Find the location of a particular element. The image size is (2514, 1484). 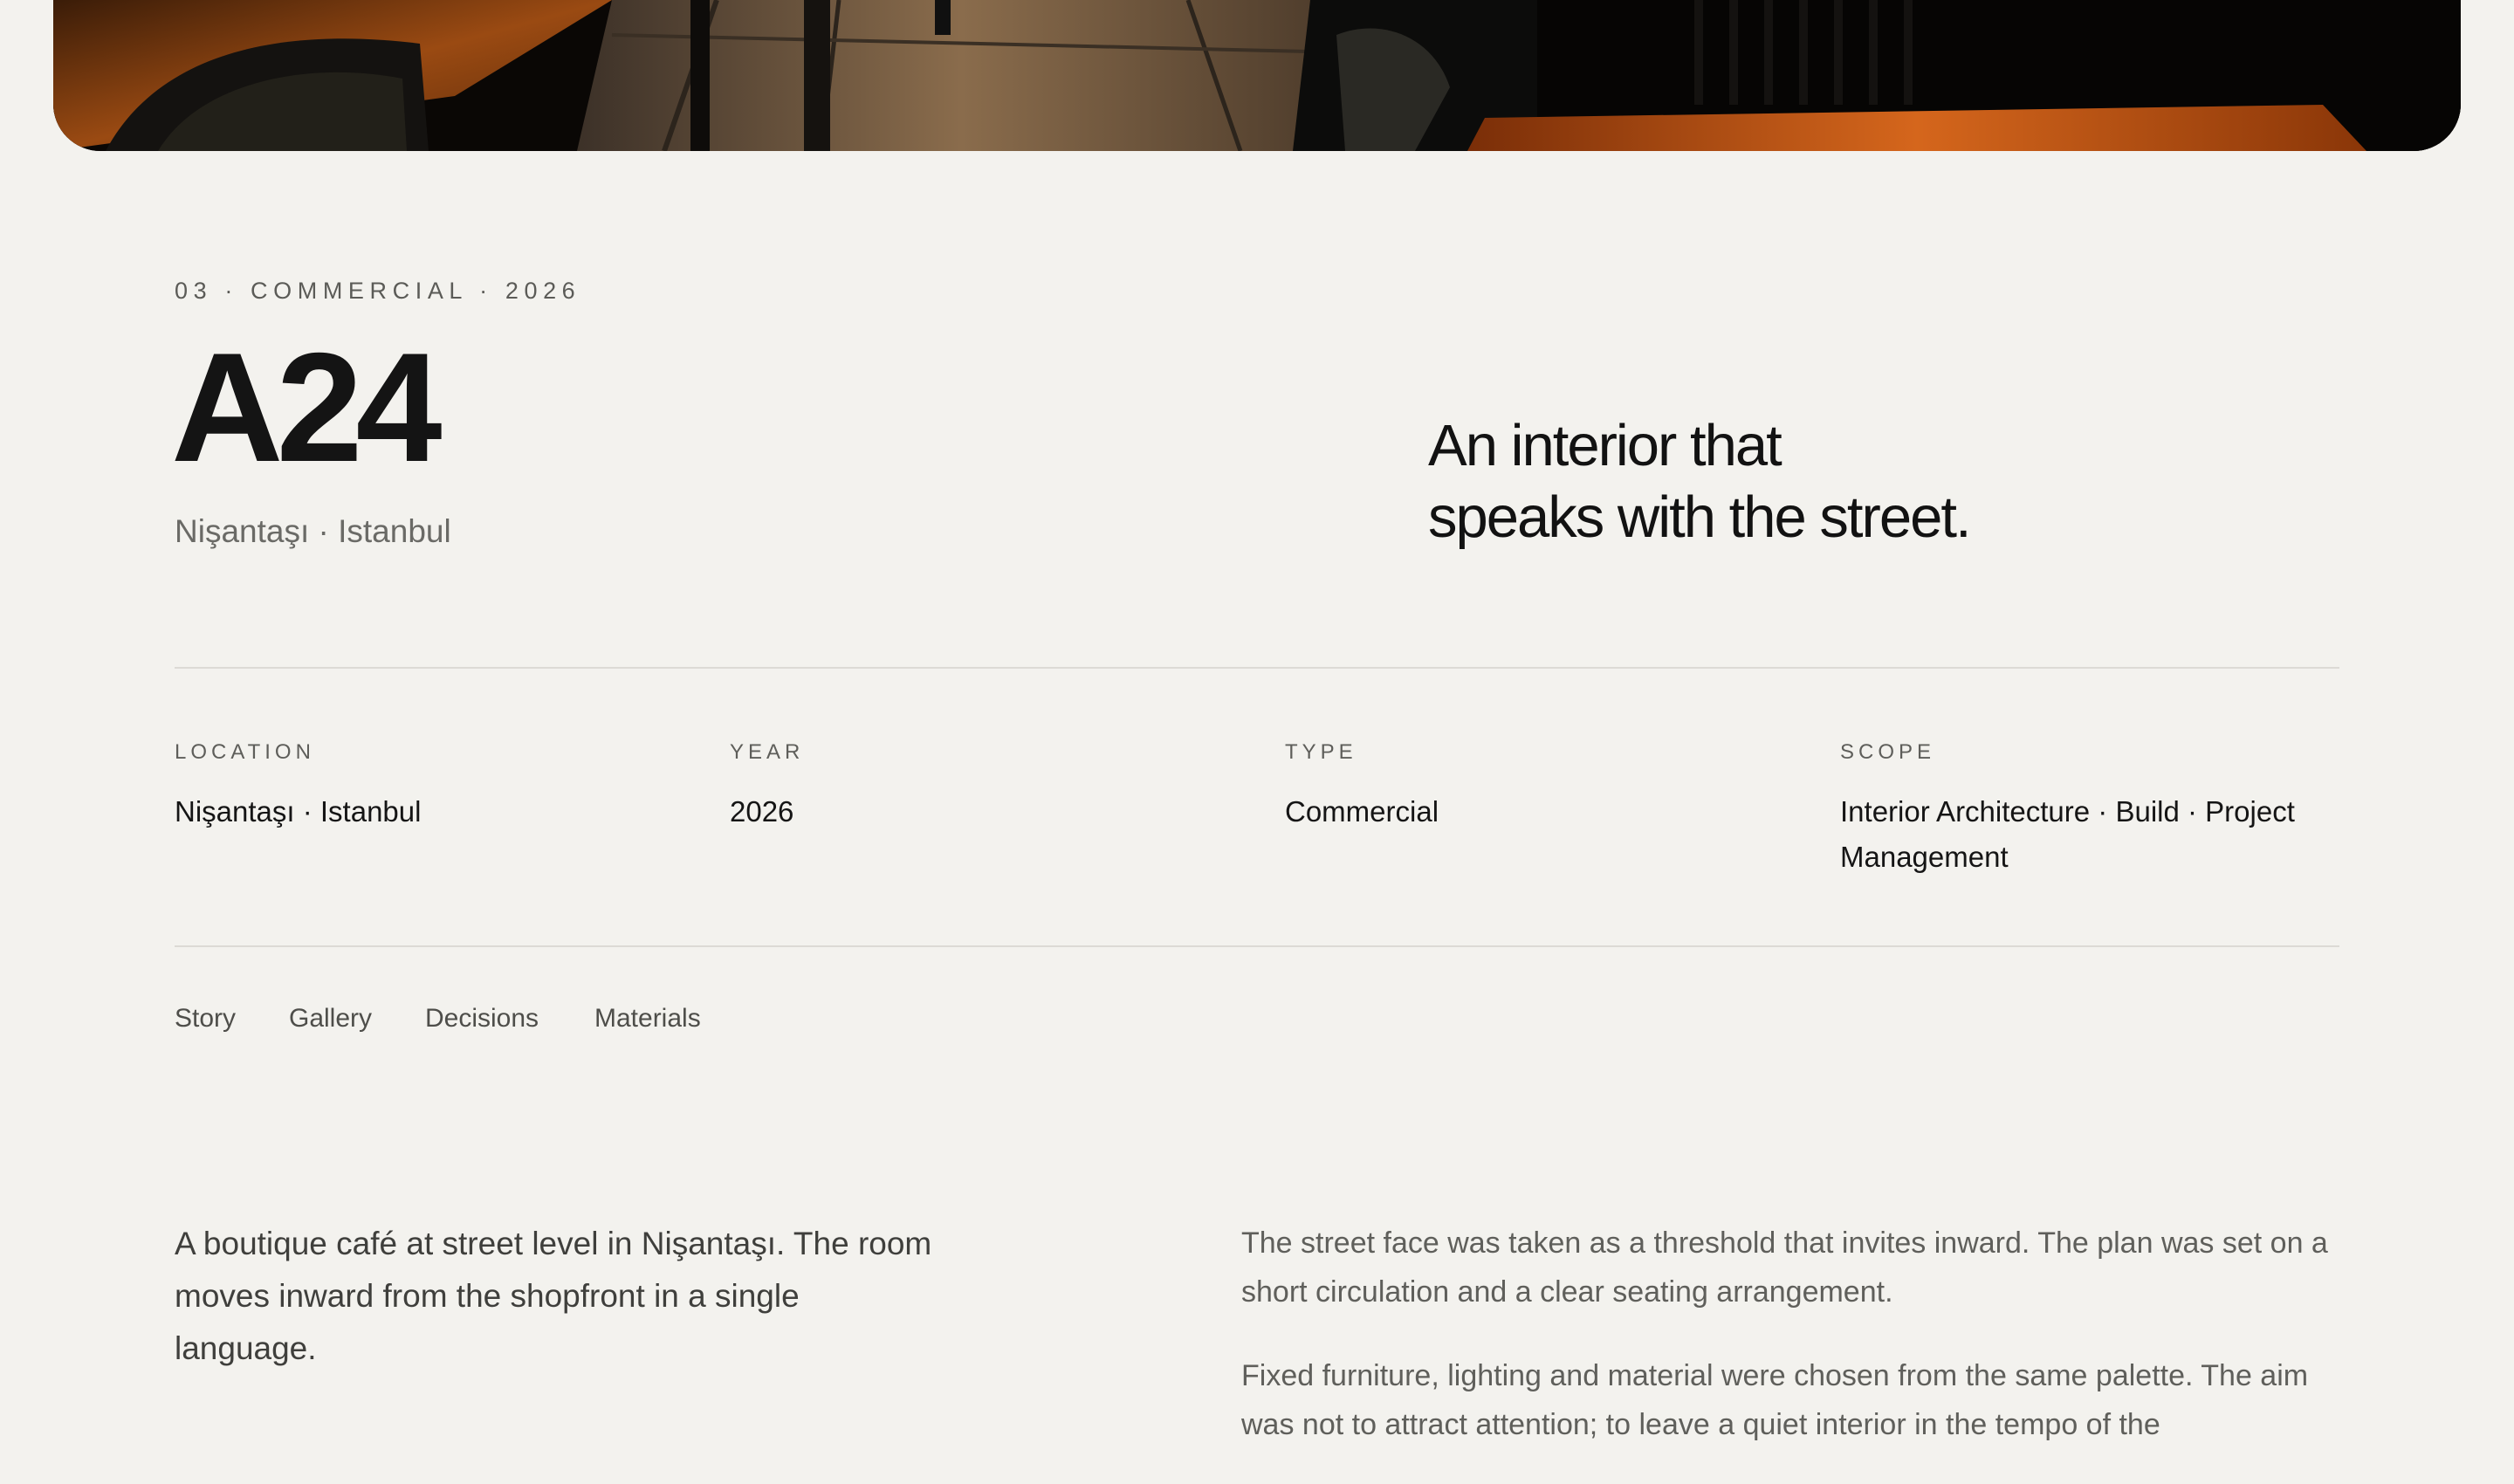

cafe-interior-photo is located at coordinates (1257, 75).